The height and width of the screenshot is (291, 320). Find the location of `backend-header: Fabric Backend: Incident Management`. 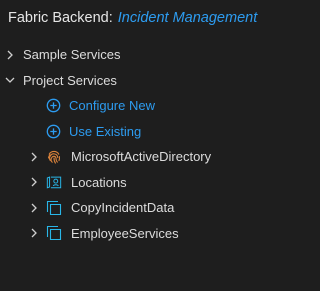

backend-header: Fabric Backend: Incident Management is located at coordinates (159, 18).